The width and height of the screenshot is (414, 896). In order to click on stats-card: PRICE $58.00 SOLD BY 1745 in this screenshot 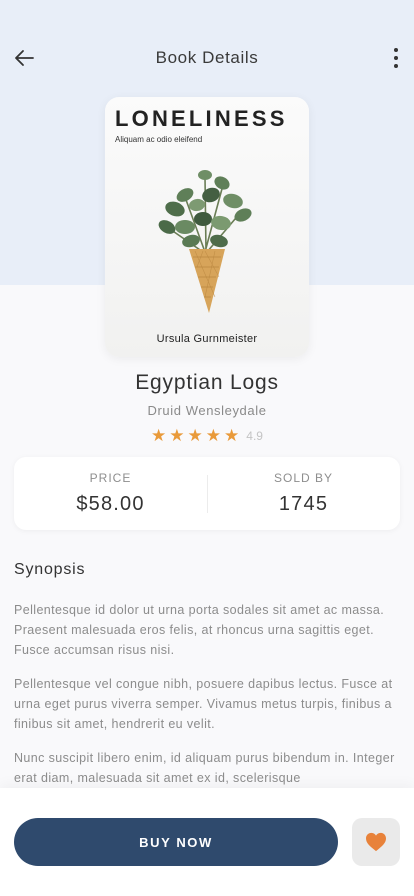, I will do `click(207, 493)`.